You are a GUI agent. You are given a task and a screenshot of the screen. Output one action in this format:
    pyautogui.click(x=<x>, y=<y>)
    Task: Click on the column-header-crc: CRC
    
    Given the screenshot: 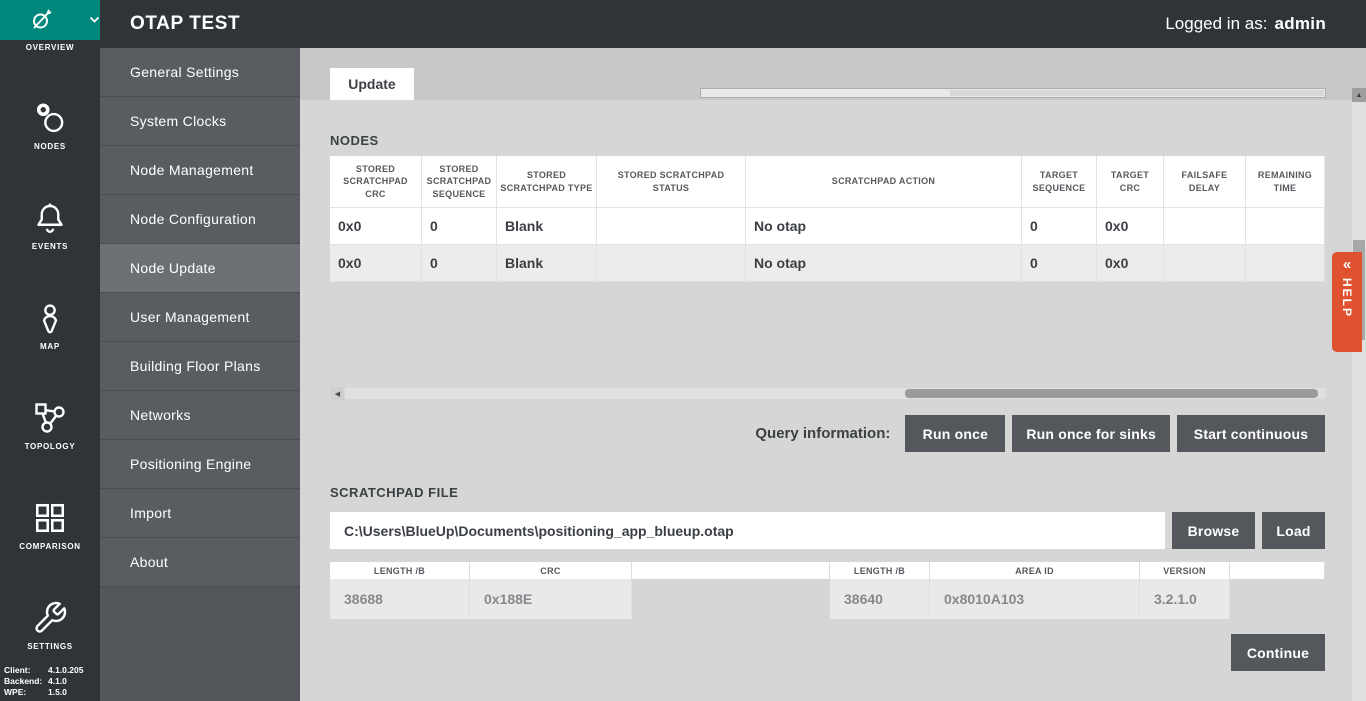 What is the action you would take?
    pyautogui.click(x=551, y=570)
    